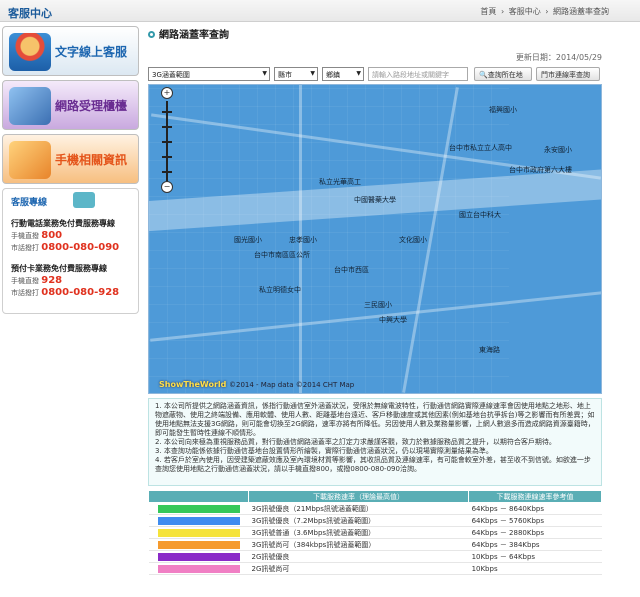 Image resolution: width=640 pixels, height=597 pixels. Describe the element at coordinates (535, 520) in the screenshot. I see `legend-rate-cell: 64Kbps － 5760Kbps` at that location.